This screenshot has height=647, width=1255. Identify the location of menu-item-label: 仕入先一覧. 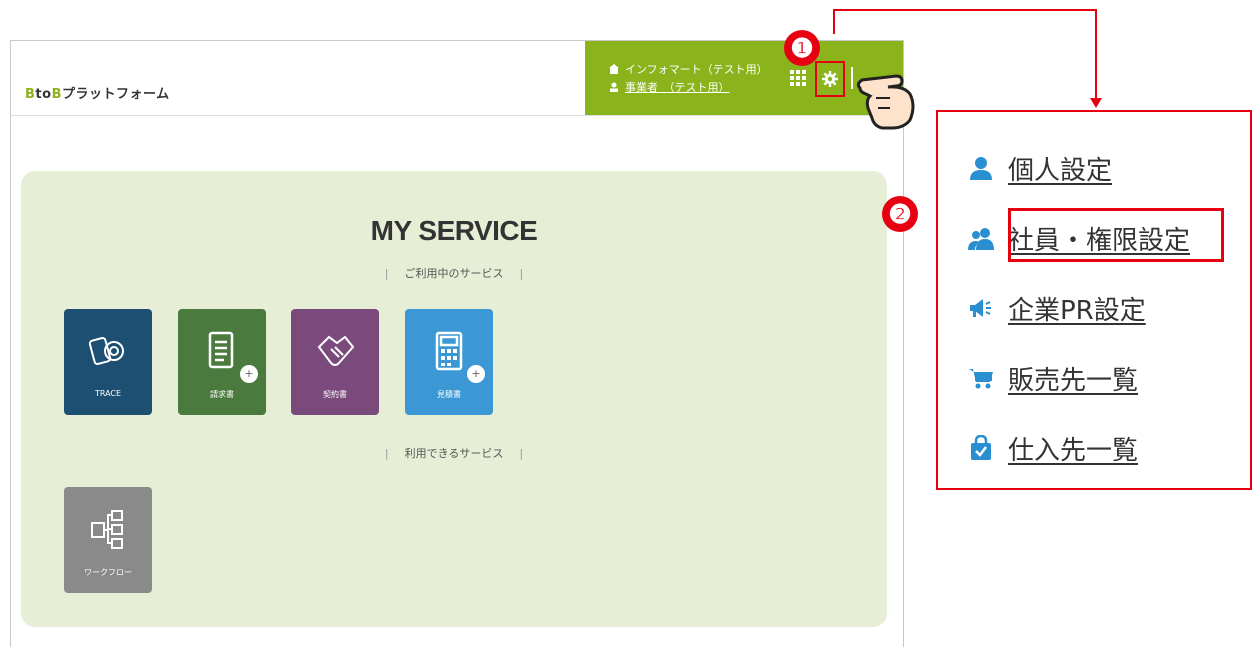
(1073, 450).